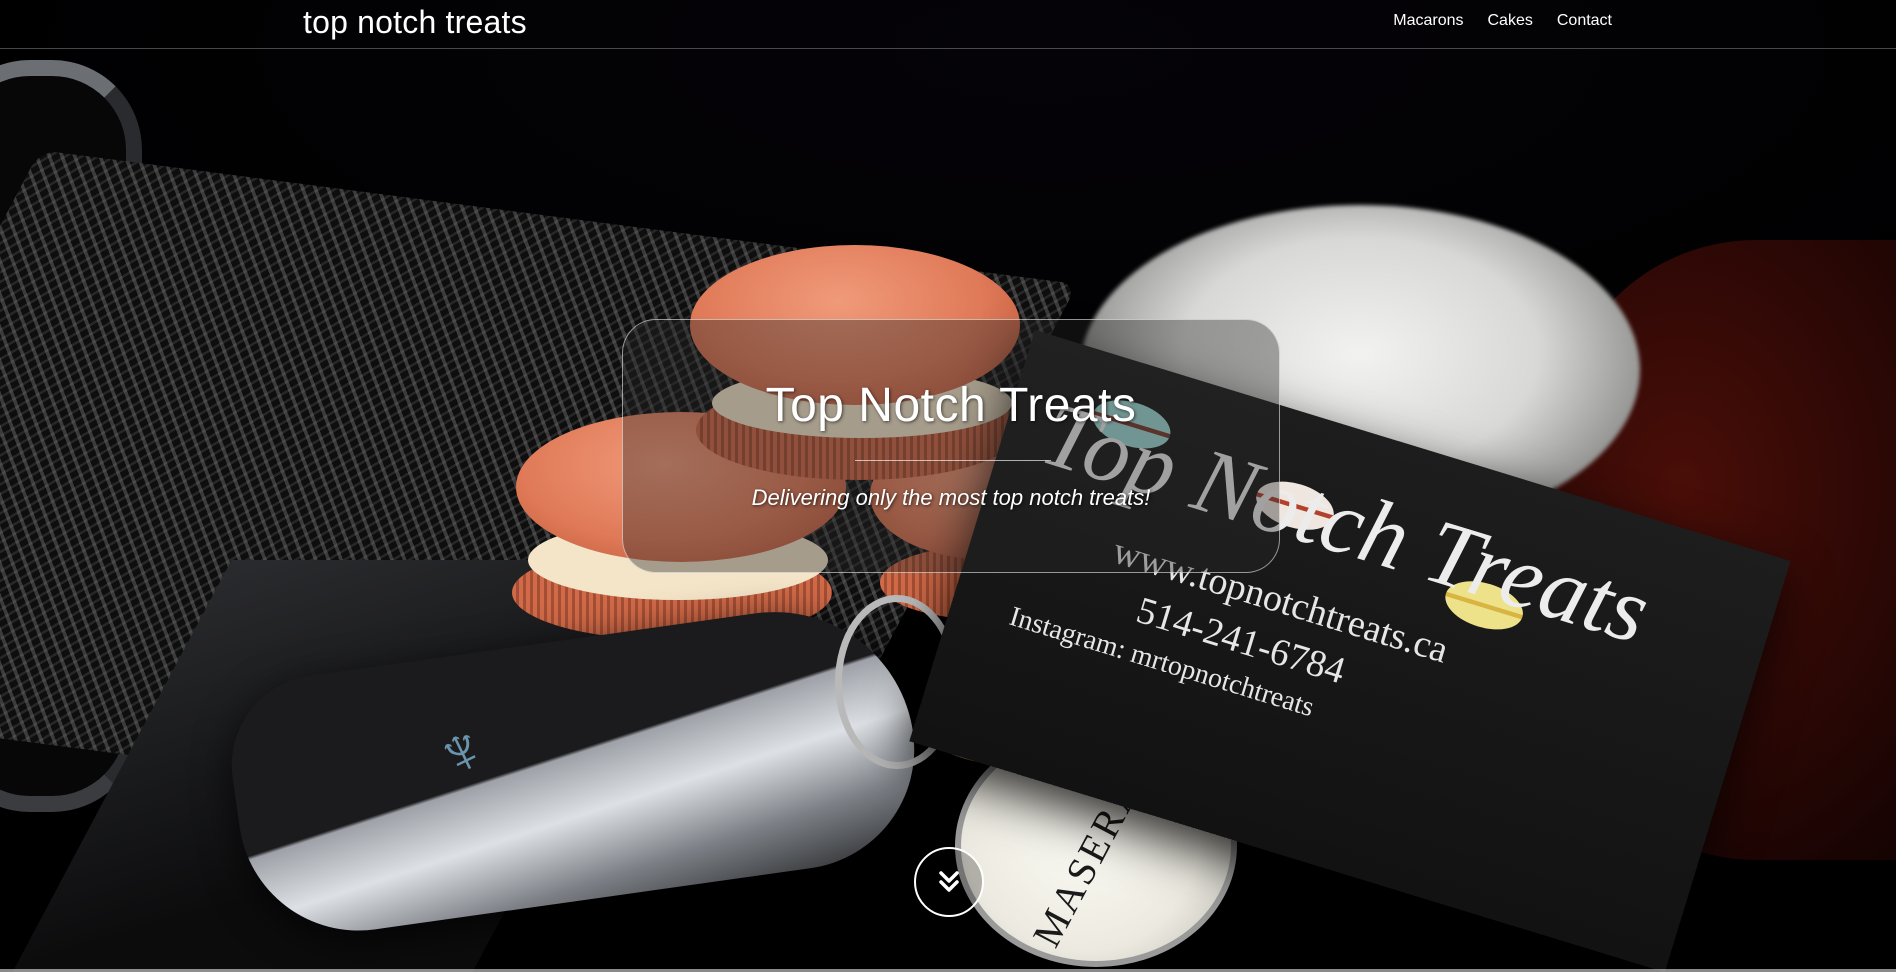 The height and width of the screenshot is (972, 1896). What do you see at coordinates (953, 460) in the screenshot?
I see `hero-divider` at bounding box center [953, 460].